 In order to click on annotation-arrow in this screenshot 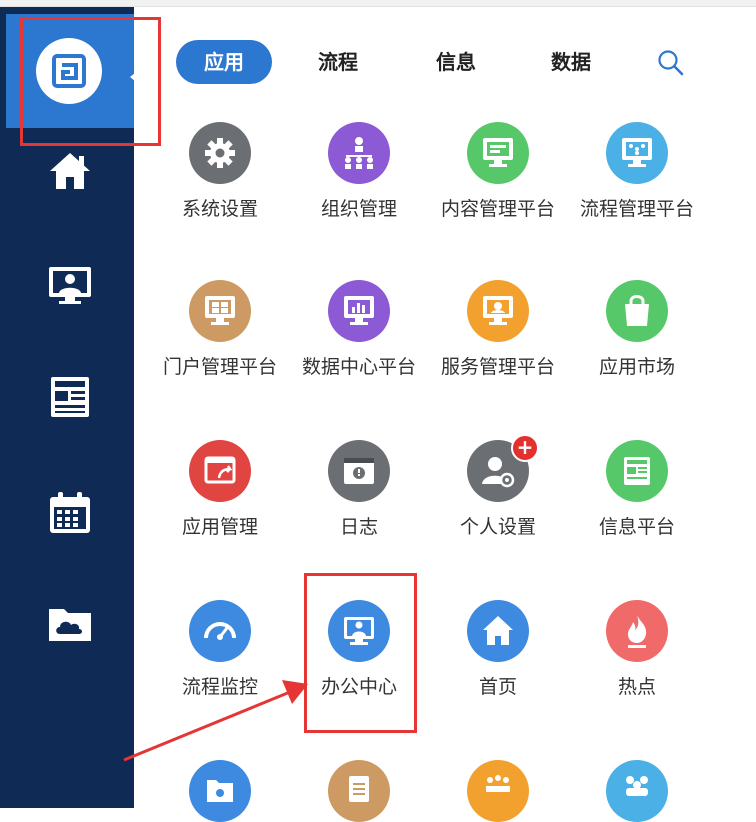, I will do `click(215, 721)`.